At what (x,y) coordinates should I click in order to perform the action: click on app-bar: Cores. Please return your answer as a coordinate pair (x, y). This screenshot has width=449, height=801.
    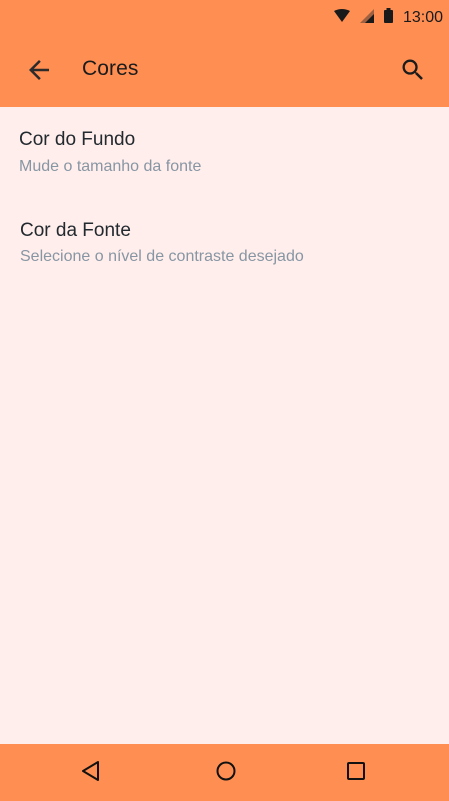
    Looking at the image, I should click on (224, 71).